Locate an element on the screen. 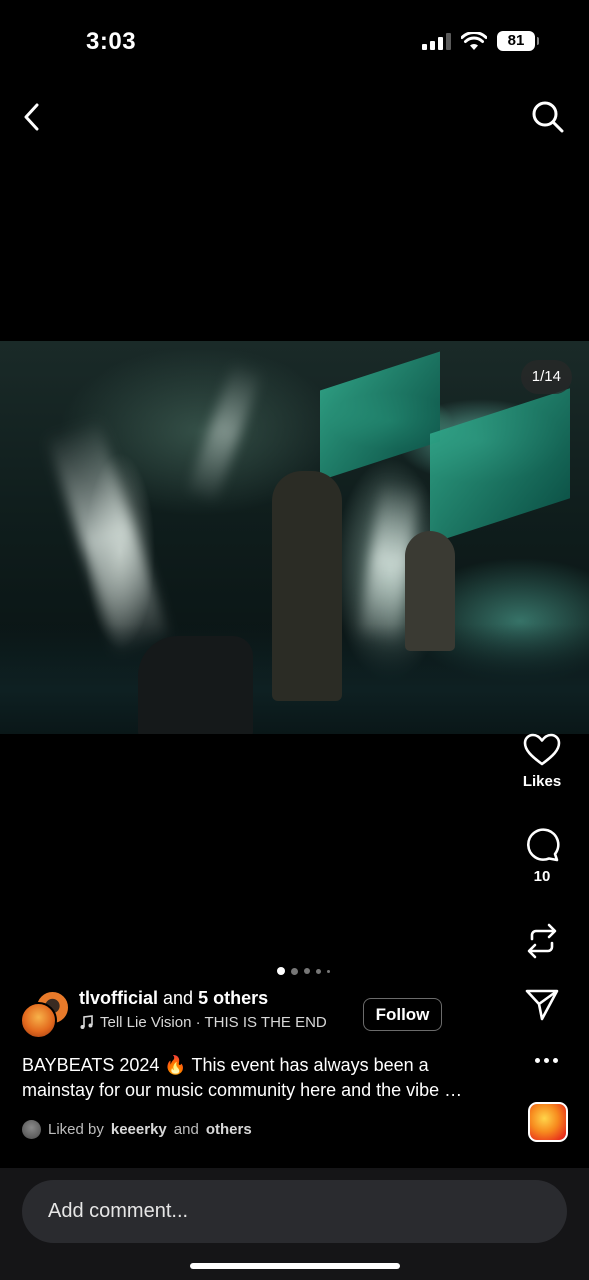 The image size is (589, 1280). search-icon is located at coordinates (548, 117).